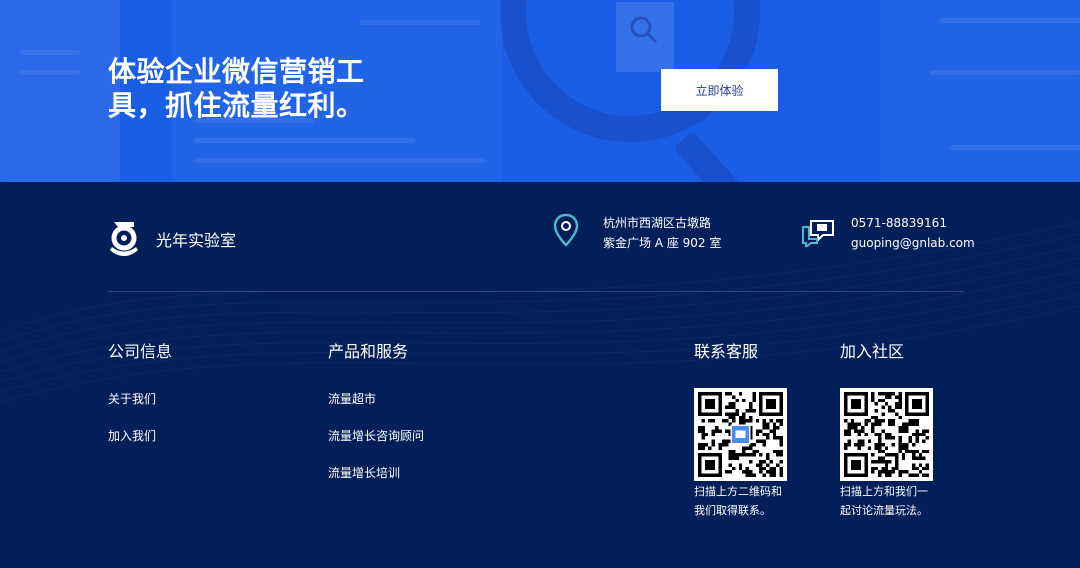 The height and width of the screenshot is (568, 1080). What do you see at coordinates (732, 510) in the screenshot?
I see `customer-service-caption-line2: 我们取得联系。` at bounding box center [732, 510].